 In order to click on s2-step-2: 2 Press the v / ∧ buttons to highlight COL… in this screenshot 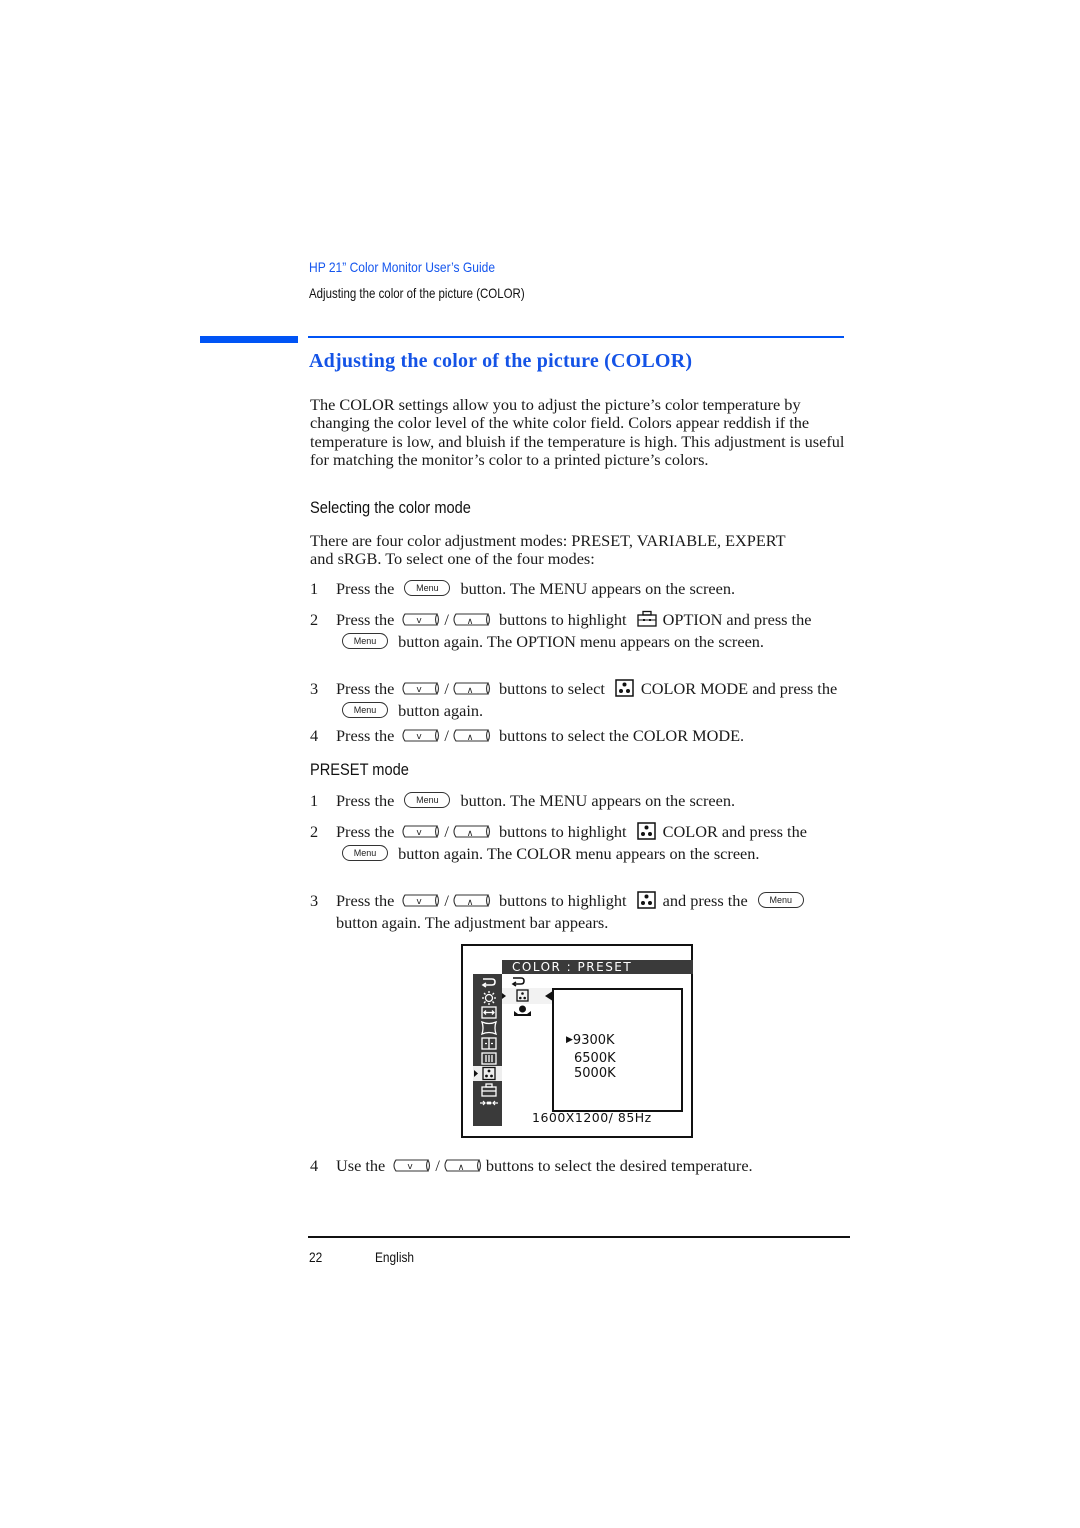, I will do `click(582, 843)`.